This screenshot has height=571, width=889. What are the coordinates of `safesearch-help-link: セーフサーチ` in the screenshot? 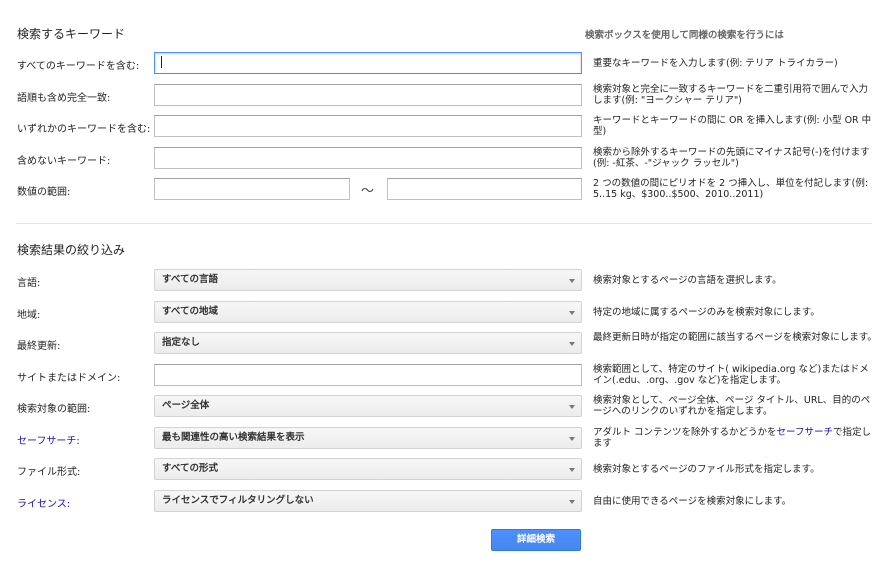 It's located at (805, 432).